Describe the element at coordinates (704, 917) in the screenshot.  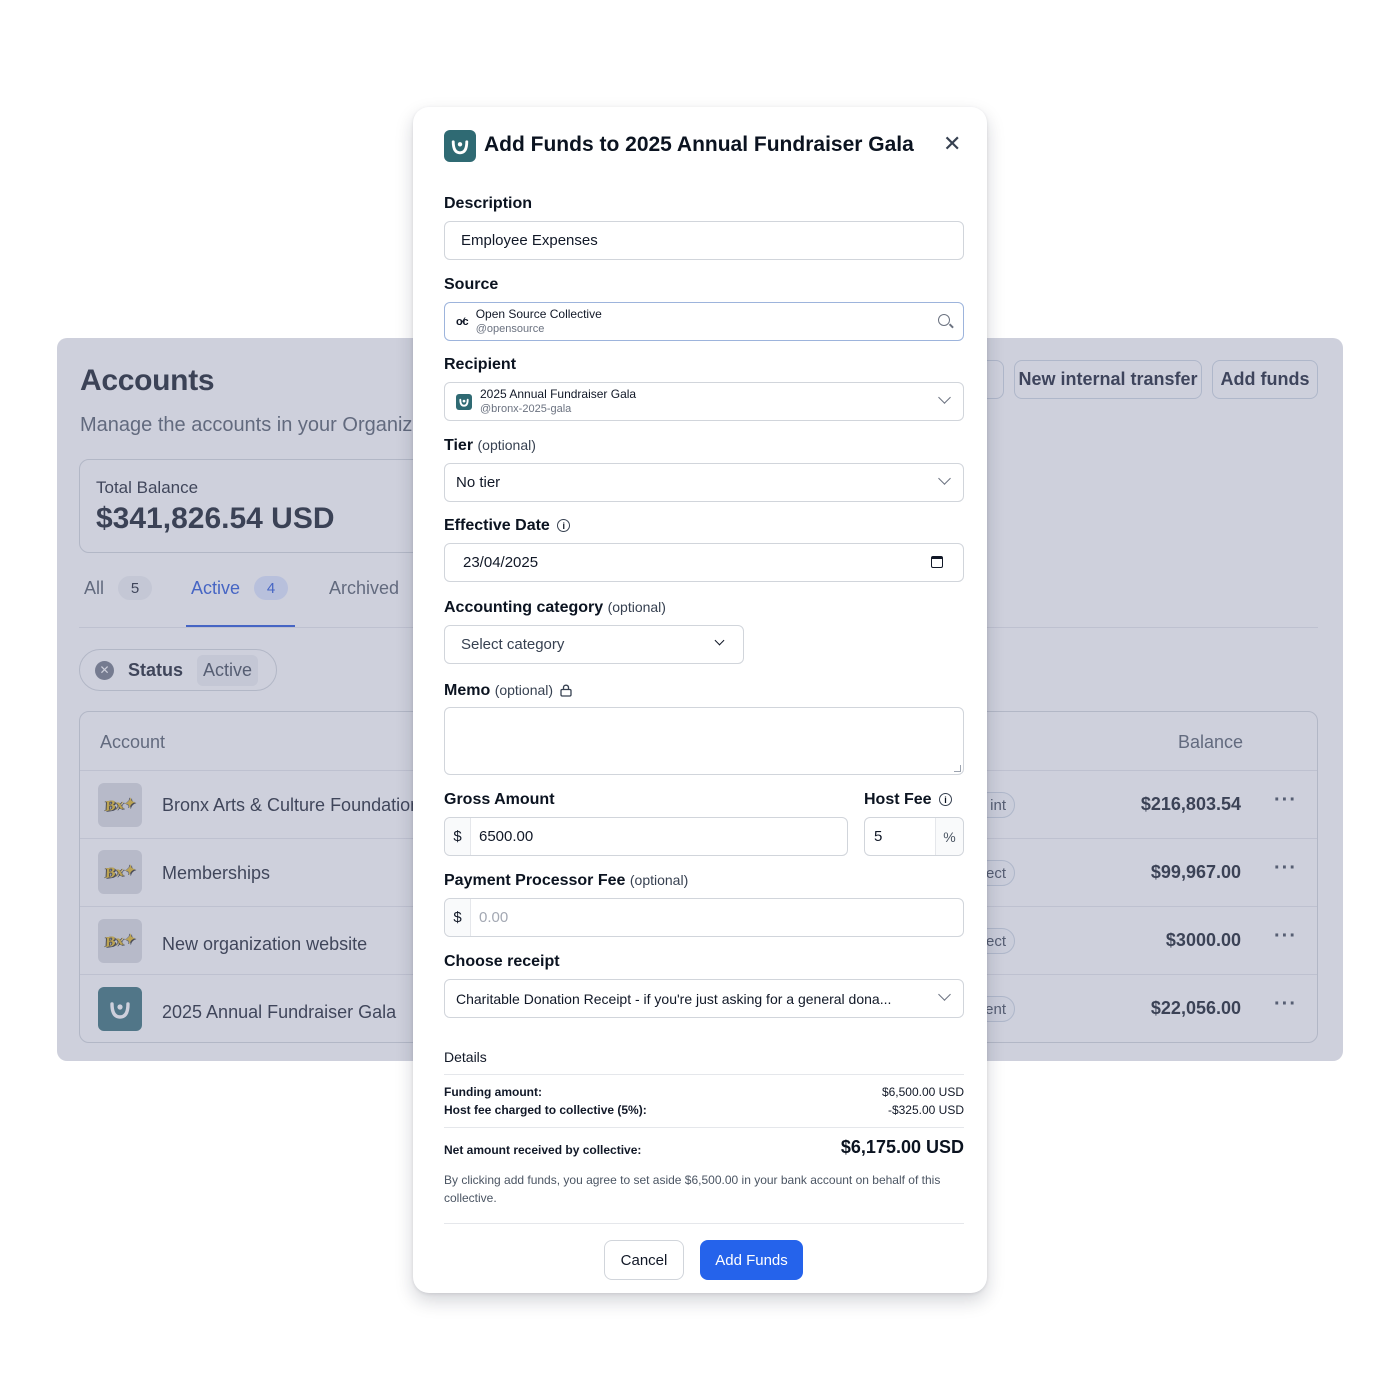
I see `processor-fee-input: $ 0.00` at that location.